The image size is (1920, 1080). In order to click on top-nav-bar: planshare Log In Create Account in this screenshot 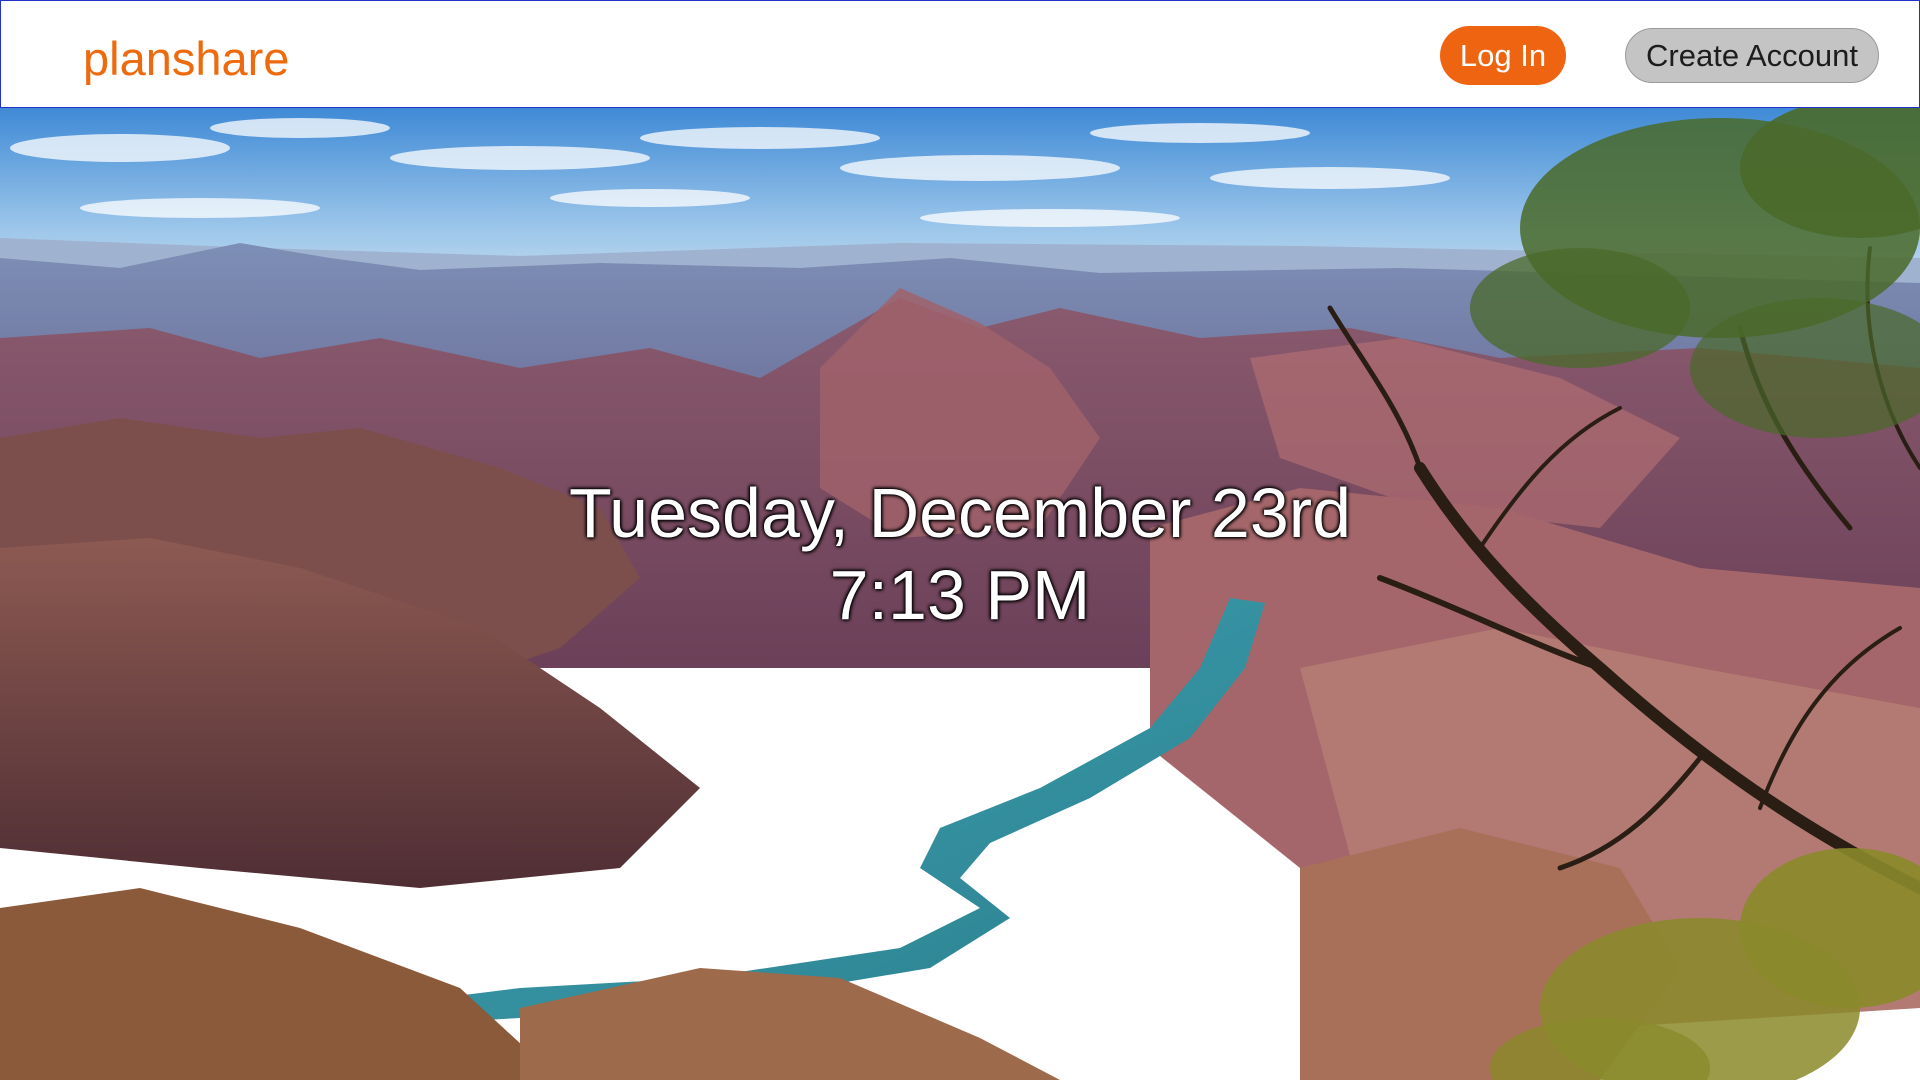, I will do `click(960, 54)`.